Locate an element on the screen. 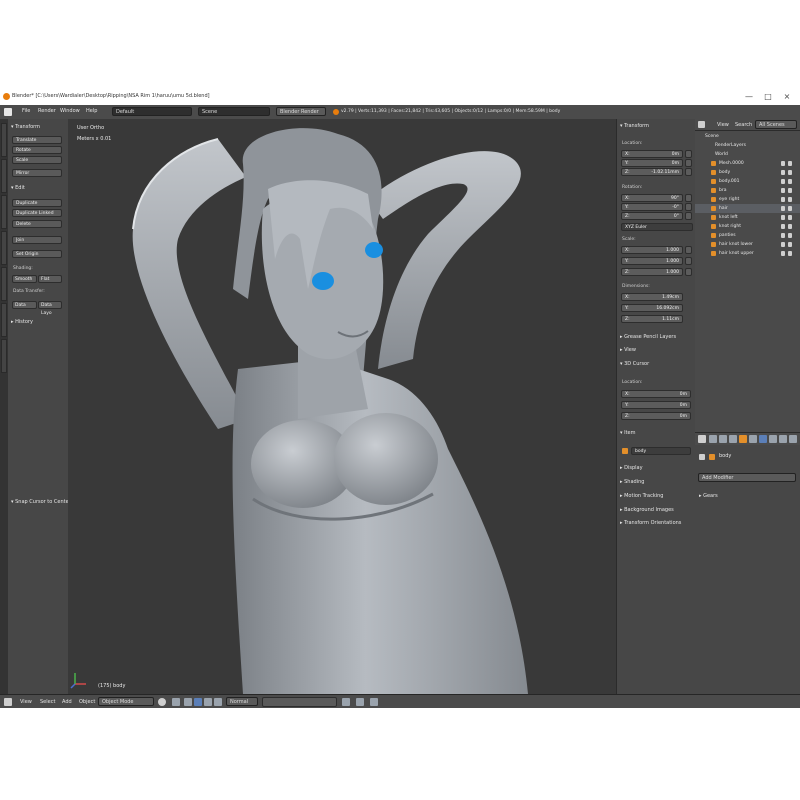  outliner-filter-dropdown: All Scenes is located at coordinates (776, 124).